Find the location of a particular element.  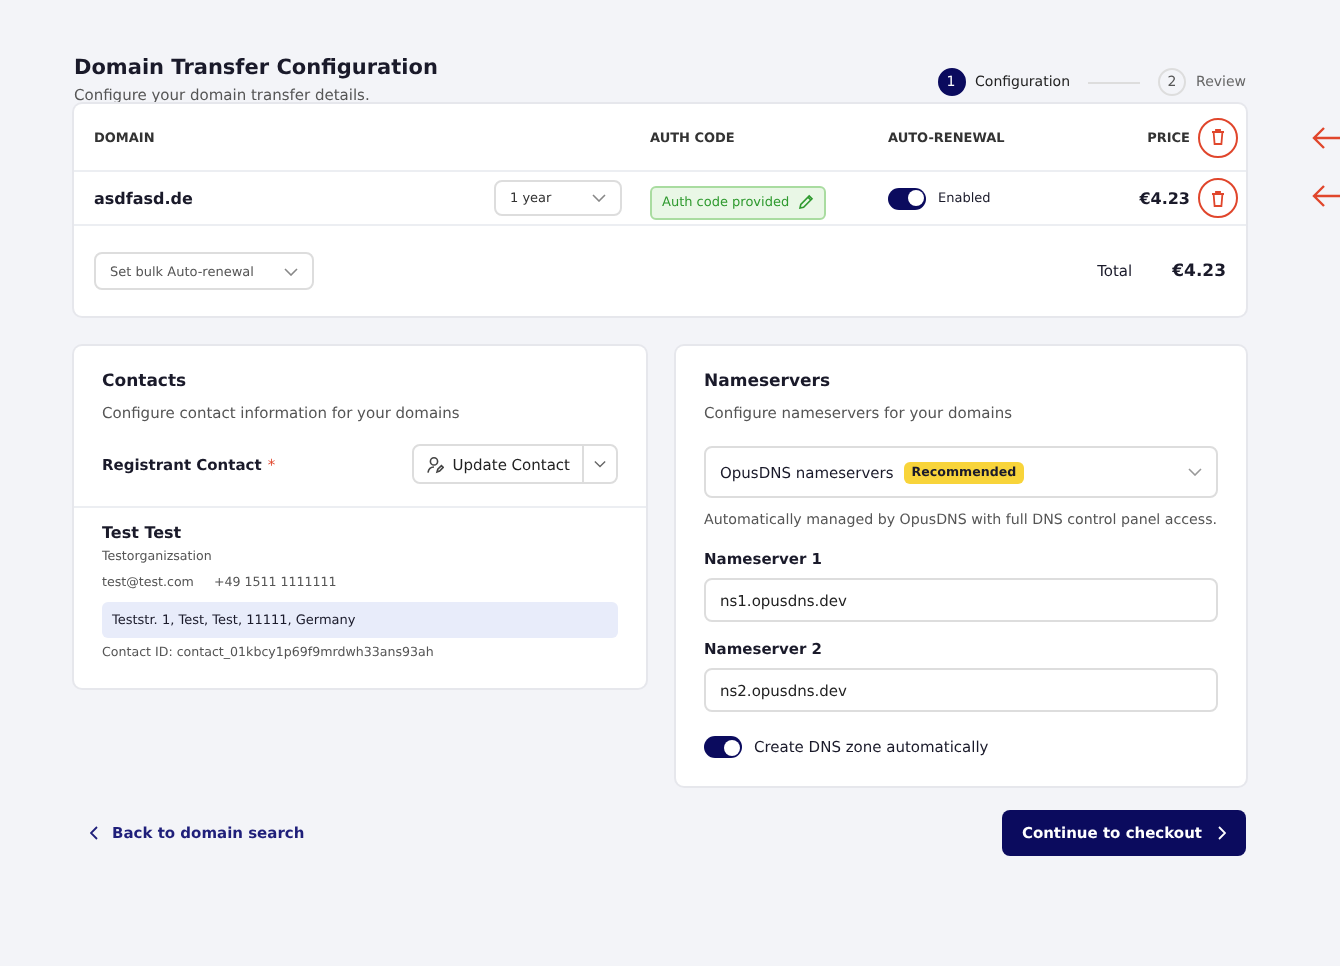

auto-renewal-toggle is located at coordinates (907, 198).